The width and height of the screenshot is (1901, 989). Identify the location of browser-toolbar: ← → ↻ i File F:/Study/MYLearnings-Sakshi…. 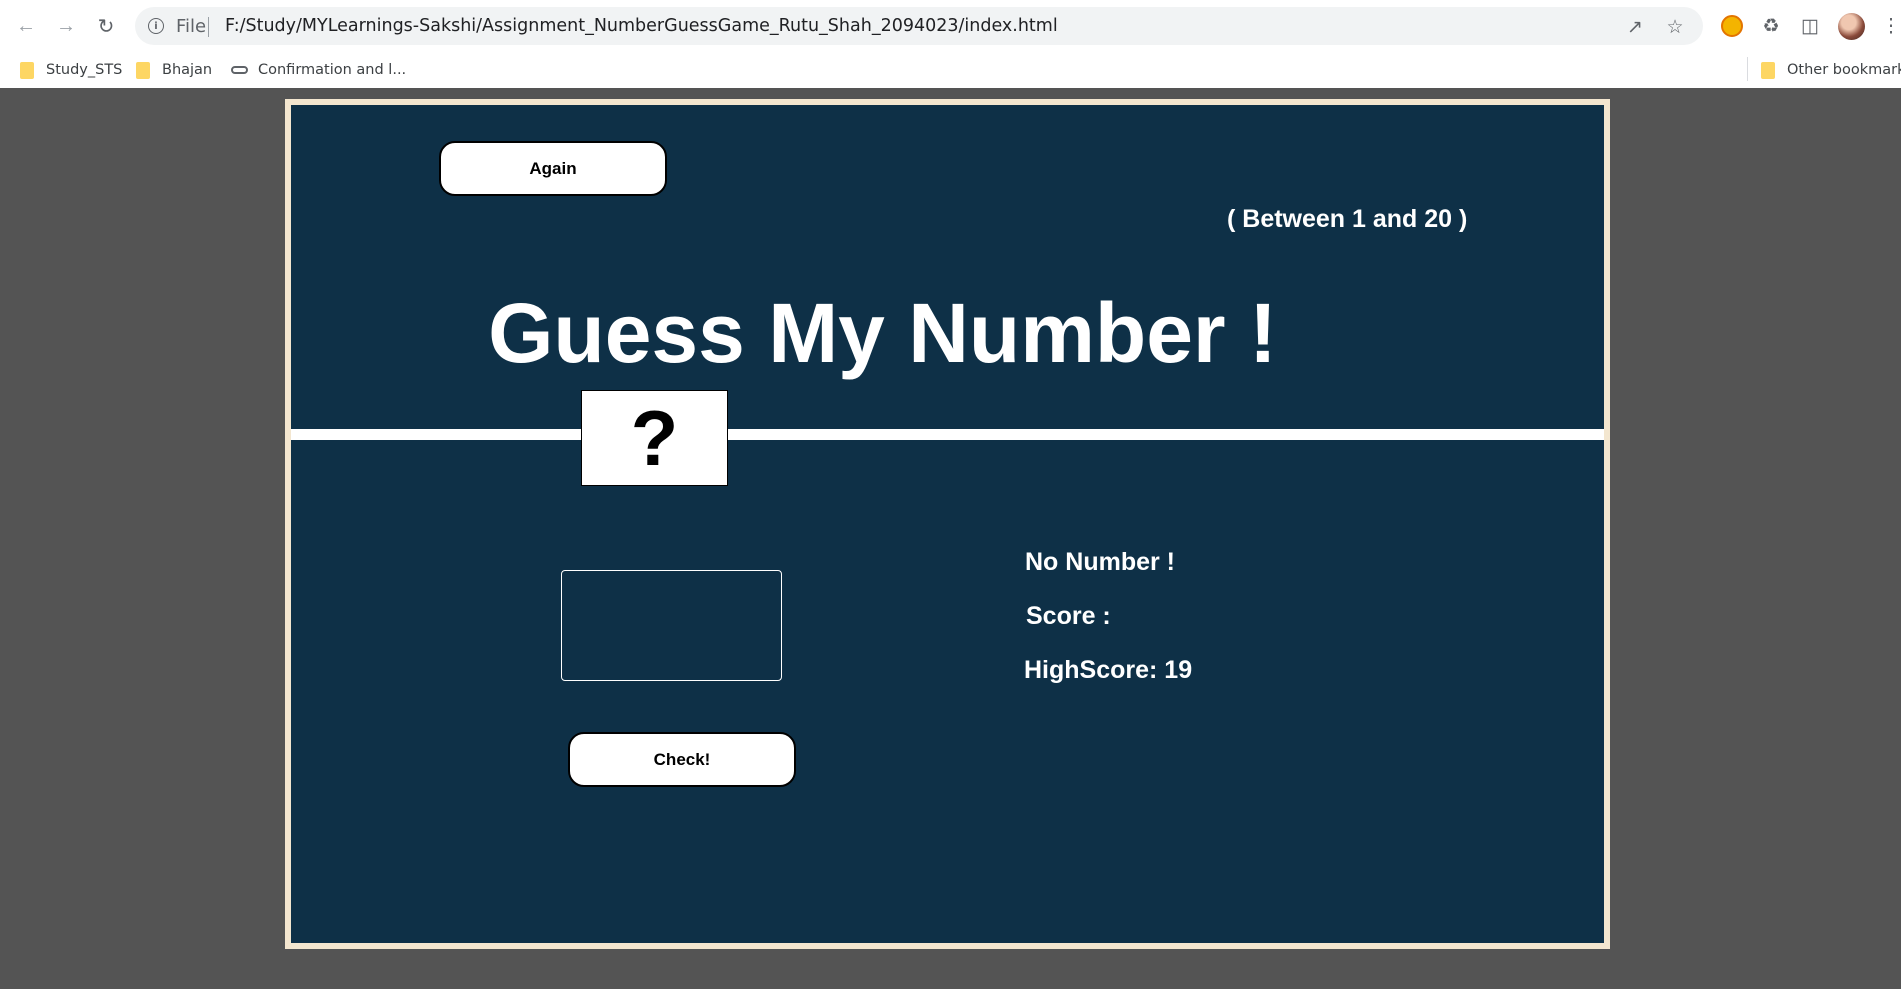
(950, 26).